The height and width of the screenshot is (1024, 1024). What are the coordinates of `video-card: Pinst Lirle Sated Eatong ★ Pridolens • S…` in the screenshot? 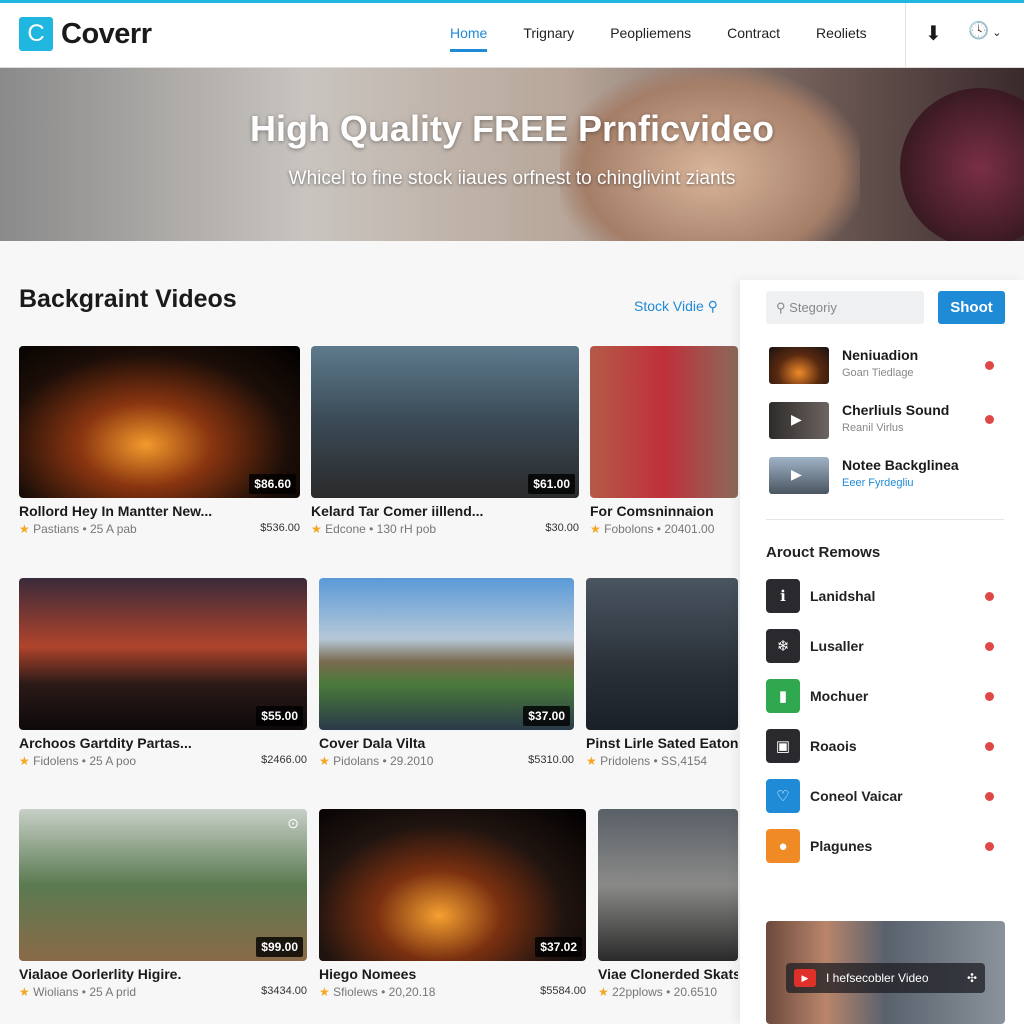 It's located at (662, 673).